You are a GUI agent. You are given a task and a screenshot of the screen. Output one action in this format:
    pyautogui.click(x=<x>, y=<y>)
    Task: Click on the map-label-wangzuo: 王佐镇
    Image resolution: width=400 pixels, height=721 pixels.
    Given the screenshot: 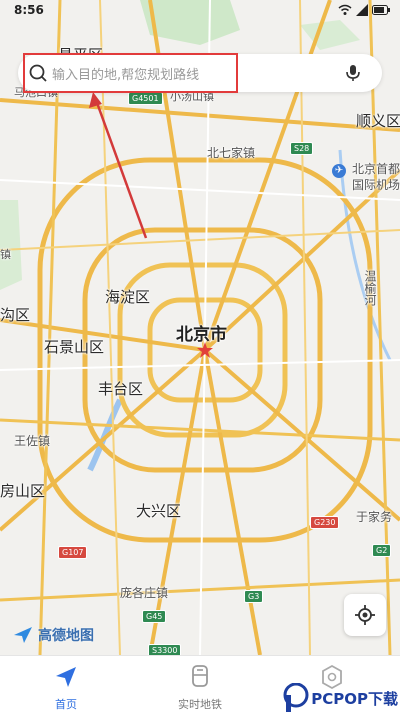 What is the action you would take?
    pyautogui.click(x=32, y=441)
    